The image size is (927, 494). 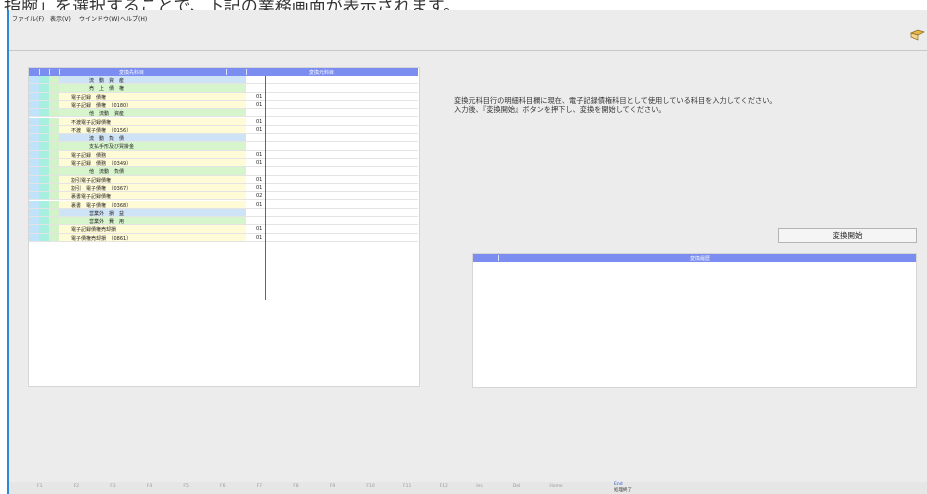 I want to click on function-key: F8, so click(x=295, y=486).